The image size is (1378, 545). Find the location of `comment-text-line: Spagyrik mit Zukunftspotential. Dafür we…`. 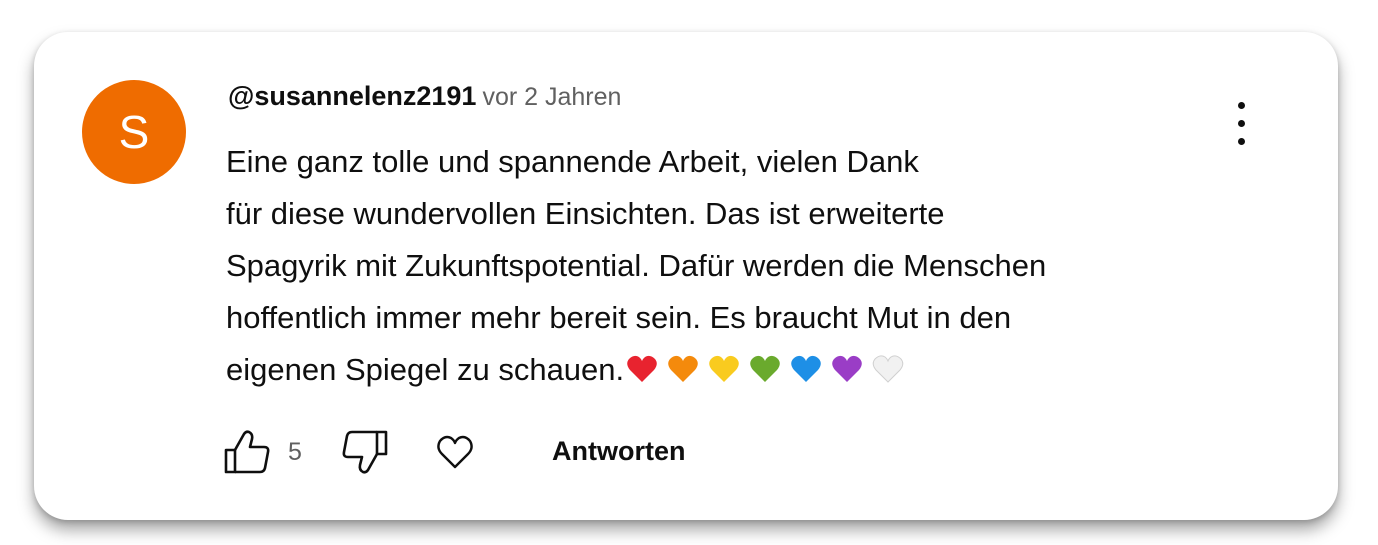

comment-text-line: Spagyrik mit Zukunftspotential. Dafür we… is located at coordinates (636, 265).